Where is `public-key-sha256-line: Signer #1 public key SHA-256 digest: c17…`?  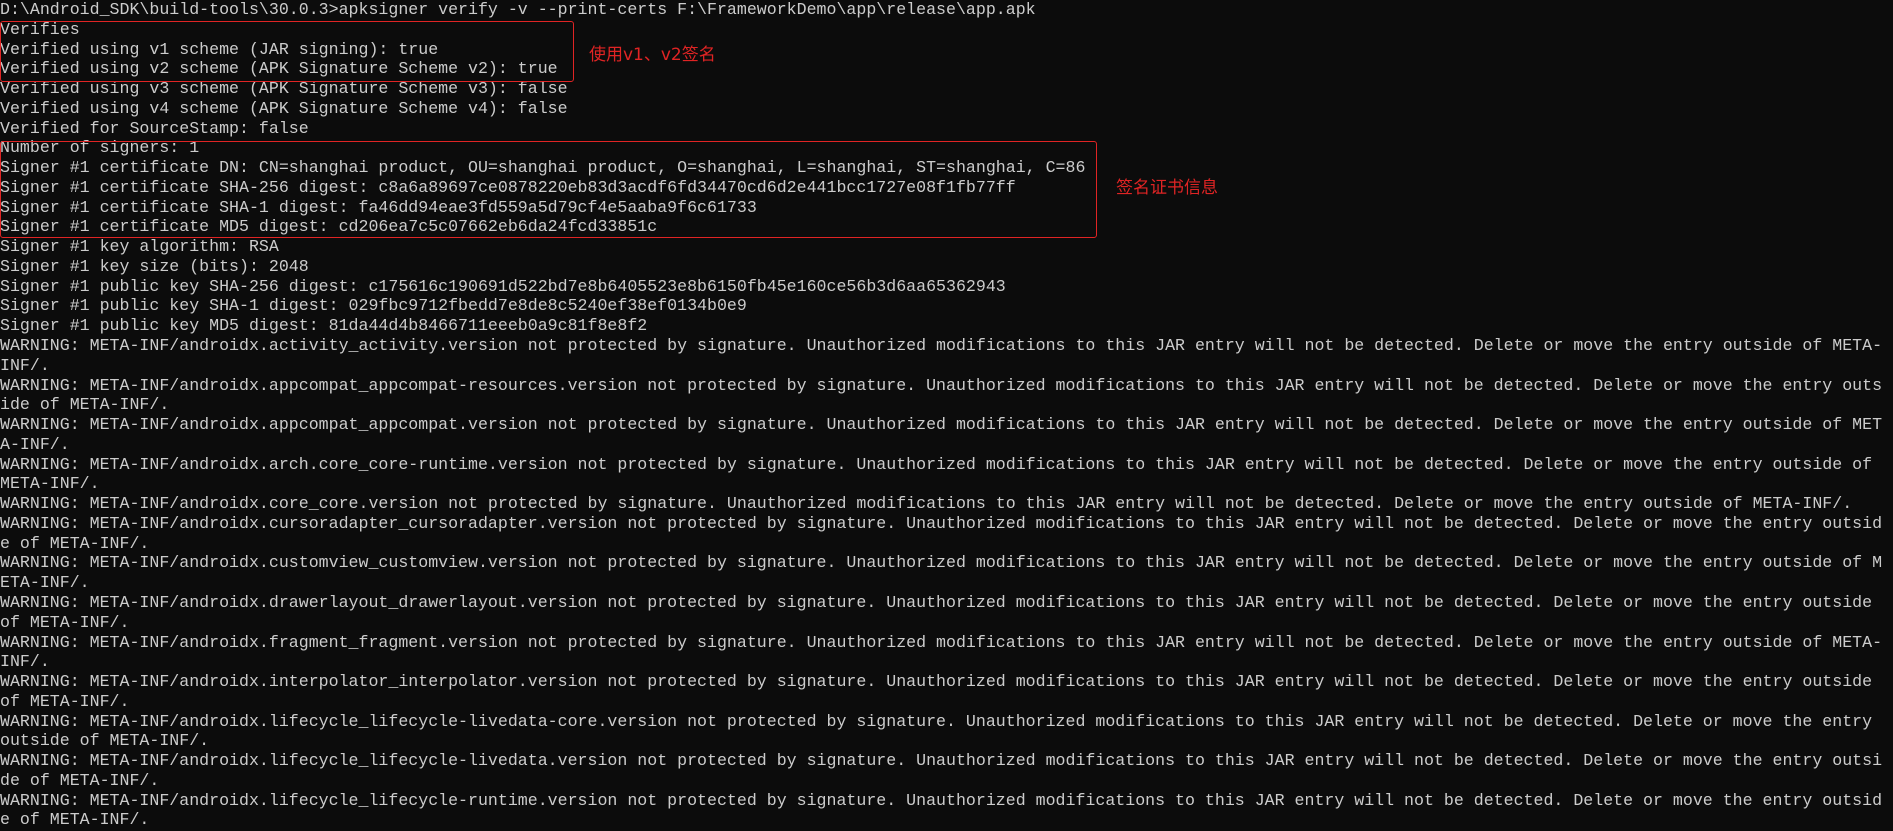 public-key-sha256-line: Signer #1 public key SHA-256 digest: c17… is located at coordinates (503, 286).